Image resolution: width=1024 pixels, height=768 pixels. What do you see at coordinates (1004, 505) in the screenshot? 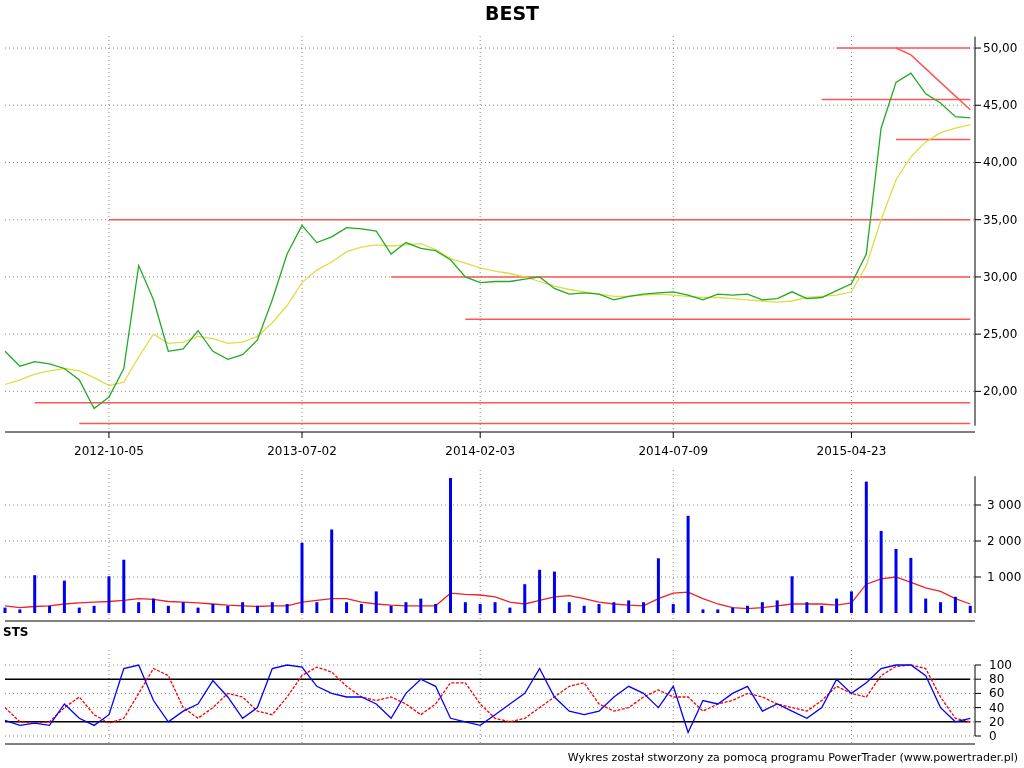
I see `axis-label: 3 000` at bounding box center [1004, 505].